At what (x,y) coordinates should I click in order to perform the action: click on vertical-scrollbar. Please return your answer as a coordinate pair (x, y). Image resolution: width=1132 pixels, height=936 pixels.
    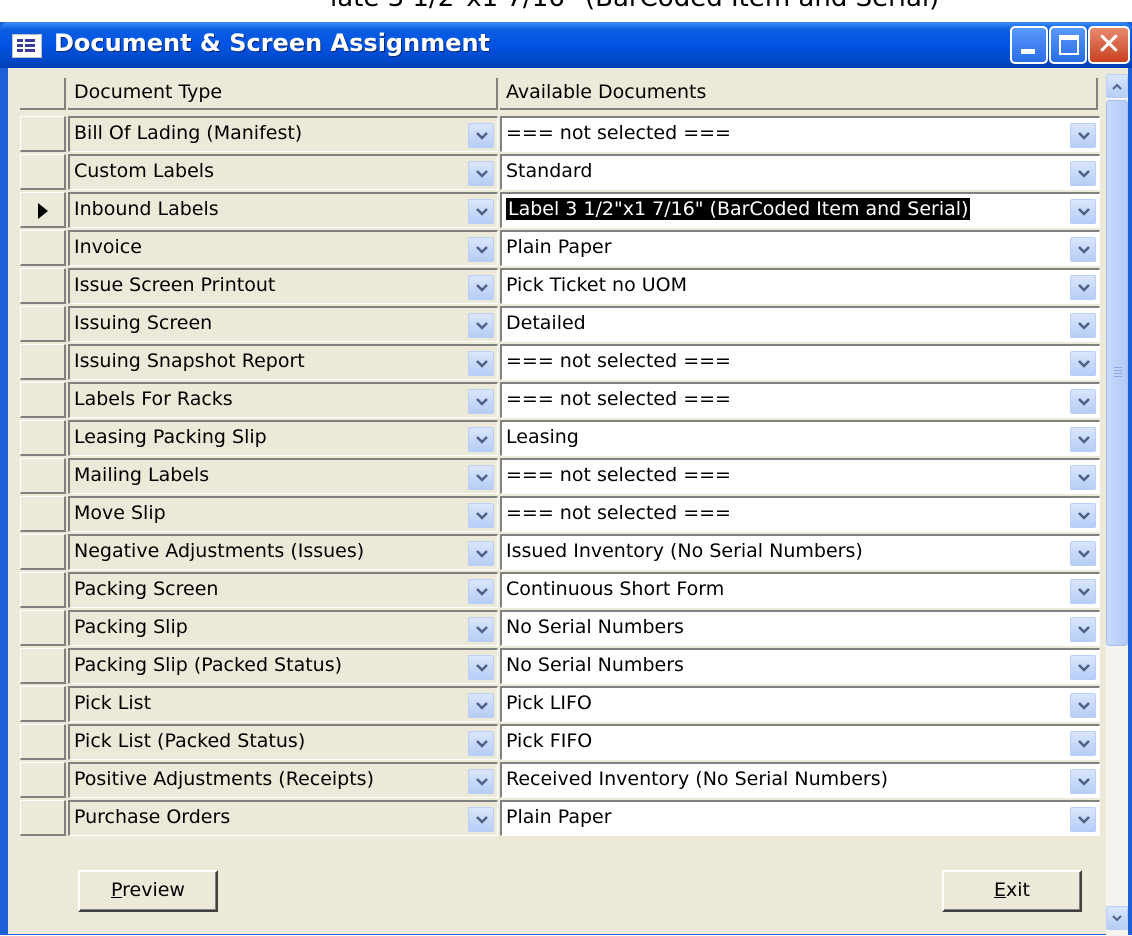
    Looking at the image, I should click on (1117, 505).